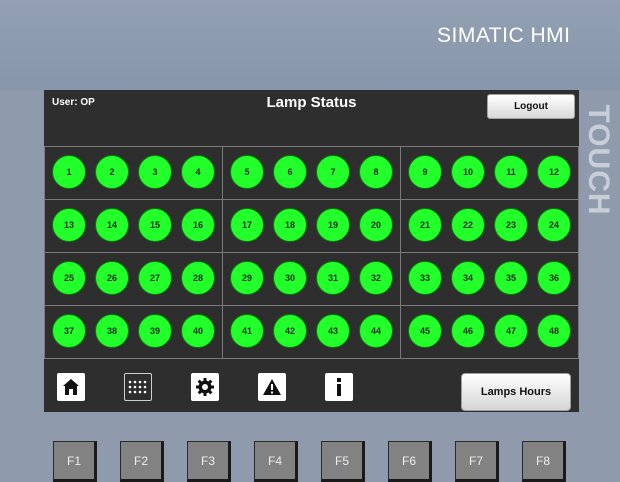 This screenshot has height=482, width=620. Describe the element at coordinates (198, 225) in the screenshot. I see `lamp-indicator: 16` at that location.